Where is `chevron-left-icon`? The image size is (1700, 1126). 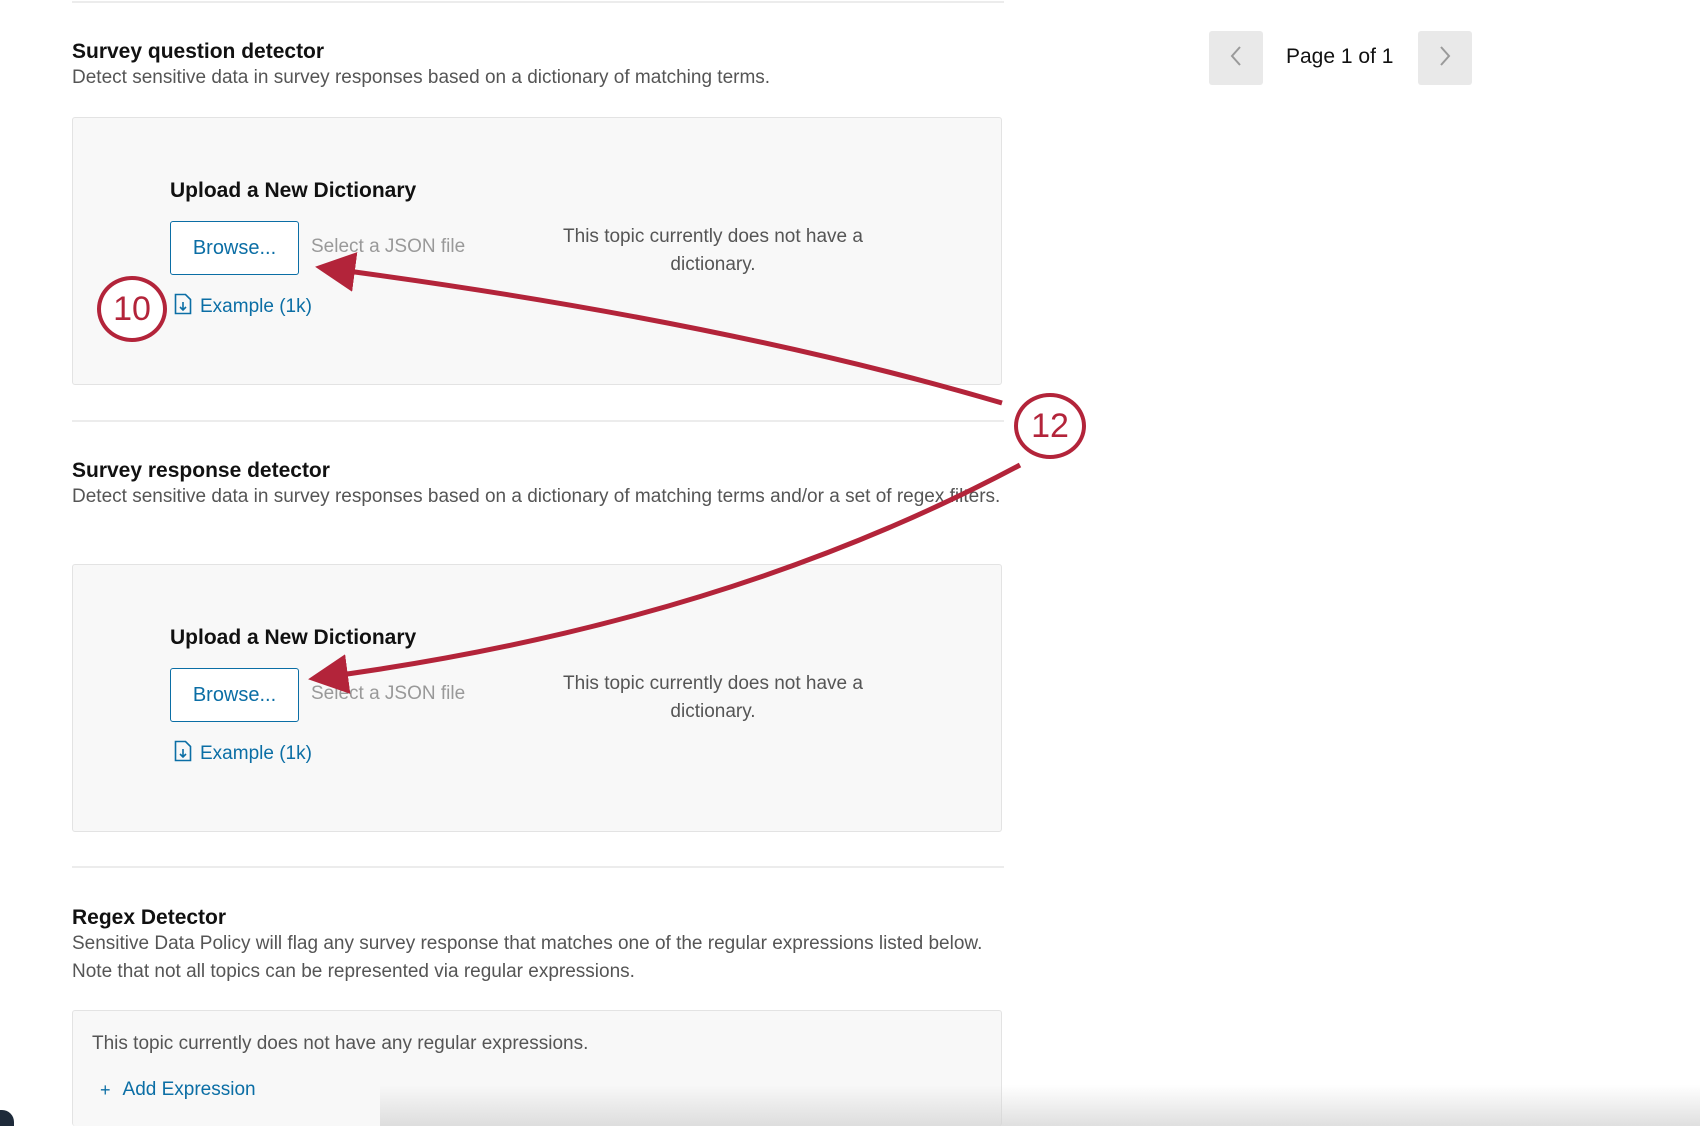
chevron-left-icon is located at coordinates (1236, 58).